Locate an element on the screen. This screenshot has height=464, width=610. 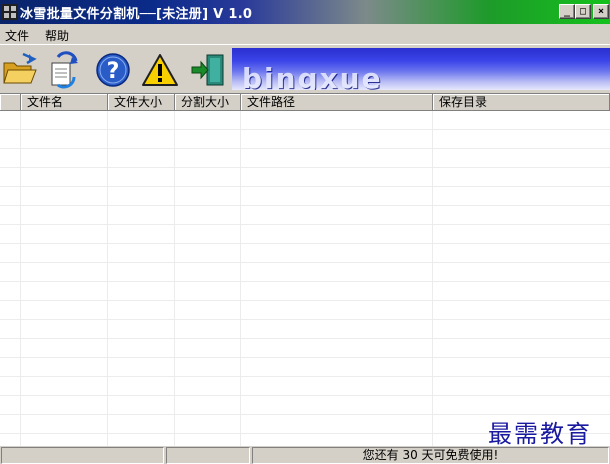
column-header-splitsize: 分割大小 is located at coordinates (208, 102).